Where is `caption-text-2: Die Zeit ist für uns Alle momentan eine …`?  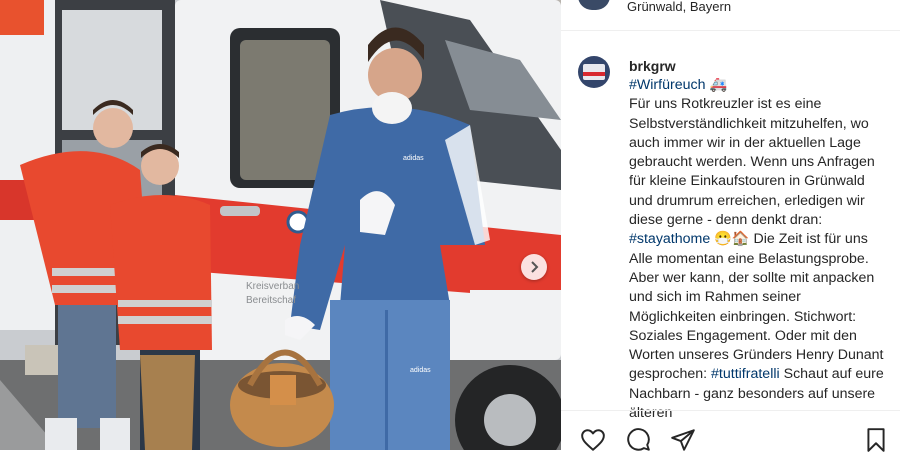
caption-text-2: Die Zeit ist für uns Alle momentan eine … is located at coordinates (756, 307).